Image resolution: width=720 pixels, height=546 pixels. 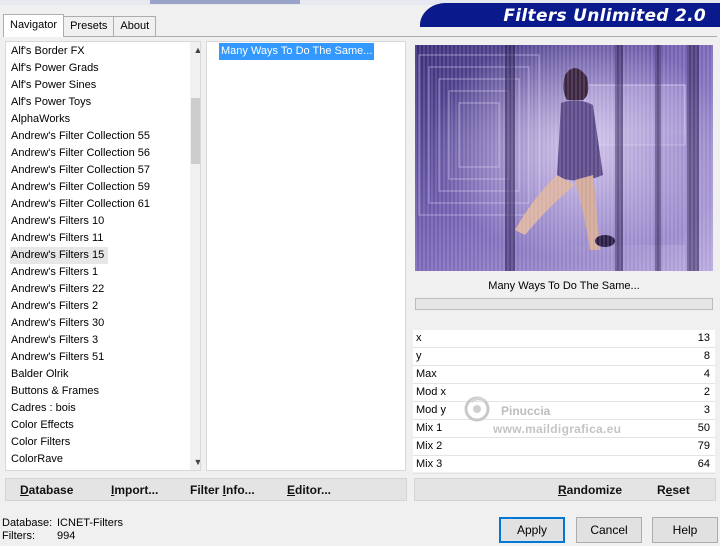 I want to click on filter-list-item: Andrew's Filters 10, so click(x=57, y=221).